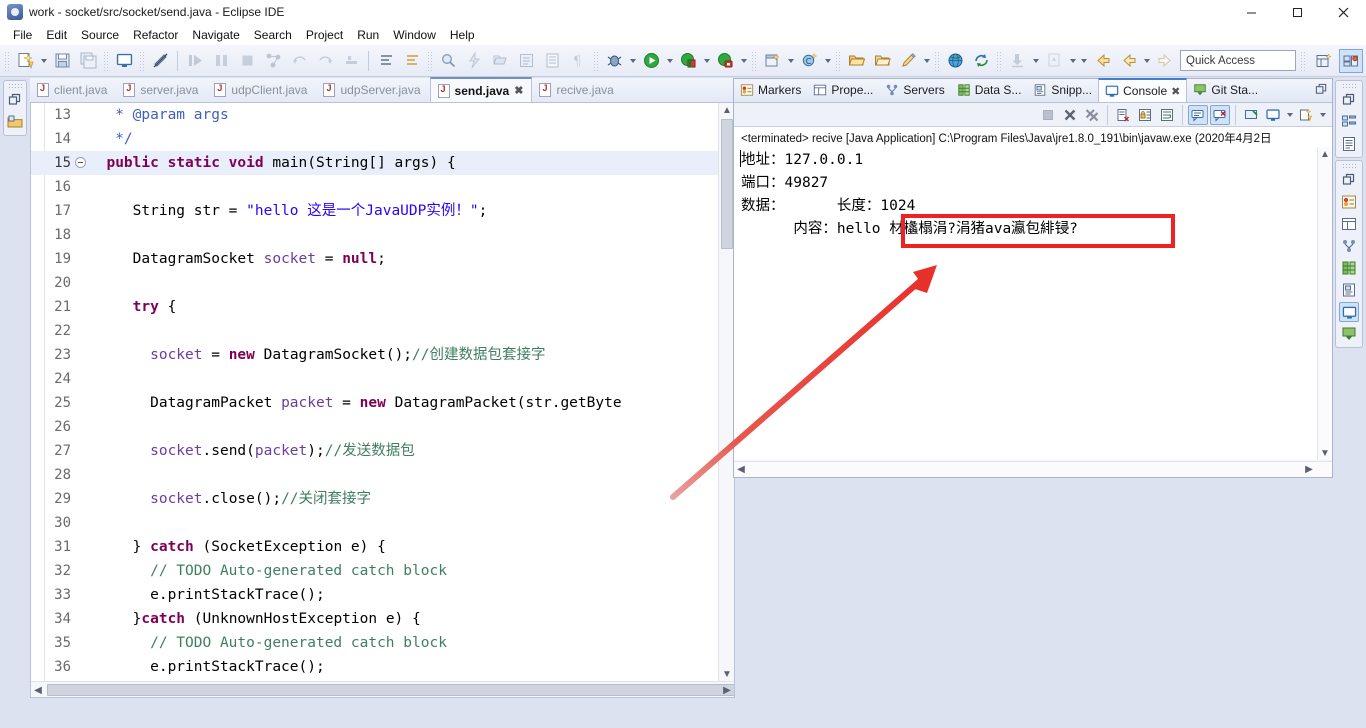 This screenshot has height=728, width=1366. What do you see at coordinates (1289, 115) in the screenshot?
I see `display-console-dropdown-icon` at bounding box center [1289, 115].